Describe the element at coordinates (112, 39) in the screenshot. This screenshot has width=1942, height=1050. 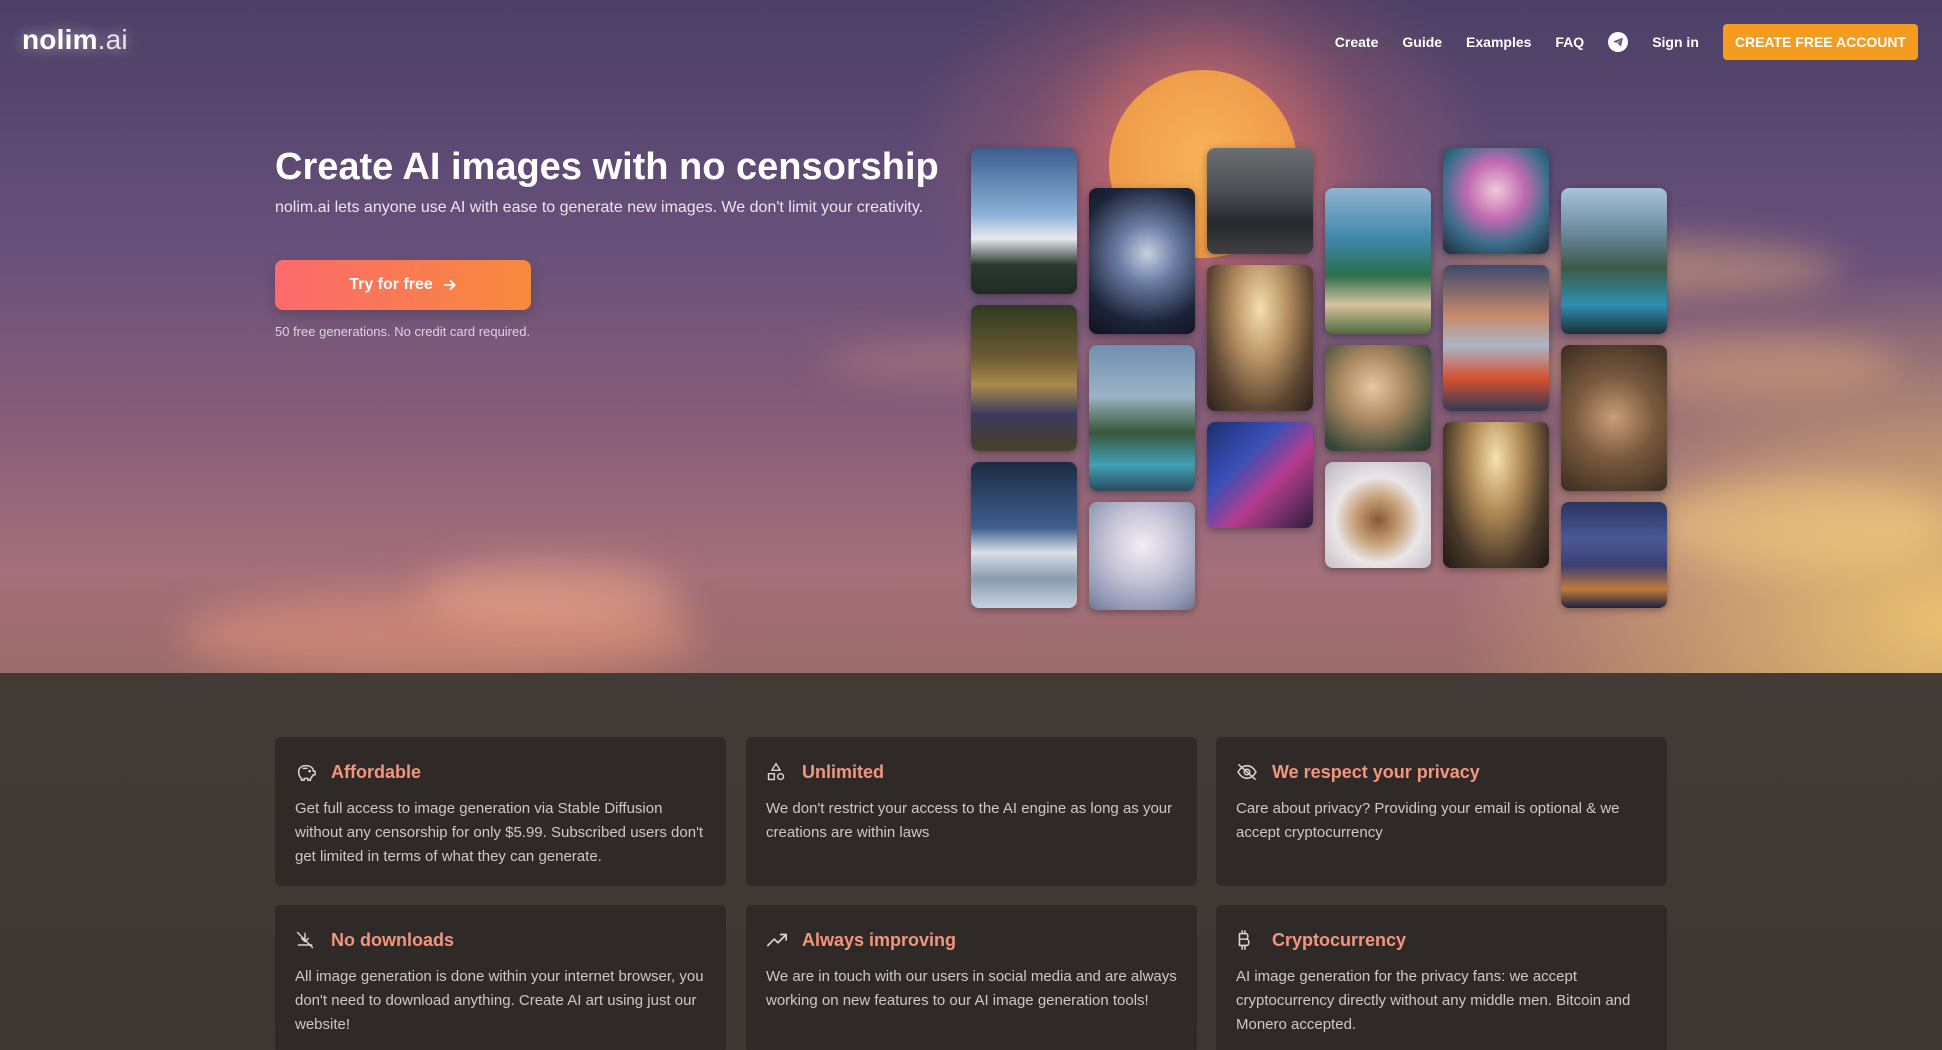
I see `logo-tld: .ai` at that location.